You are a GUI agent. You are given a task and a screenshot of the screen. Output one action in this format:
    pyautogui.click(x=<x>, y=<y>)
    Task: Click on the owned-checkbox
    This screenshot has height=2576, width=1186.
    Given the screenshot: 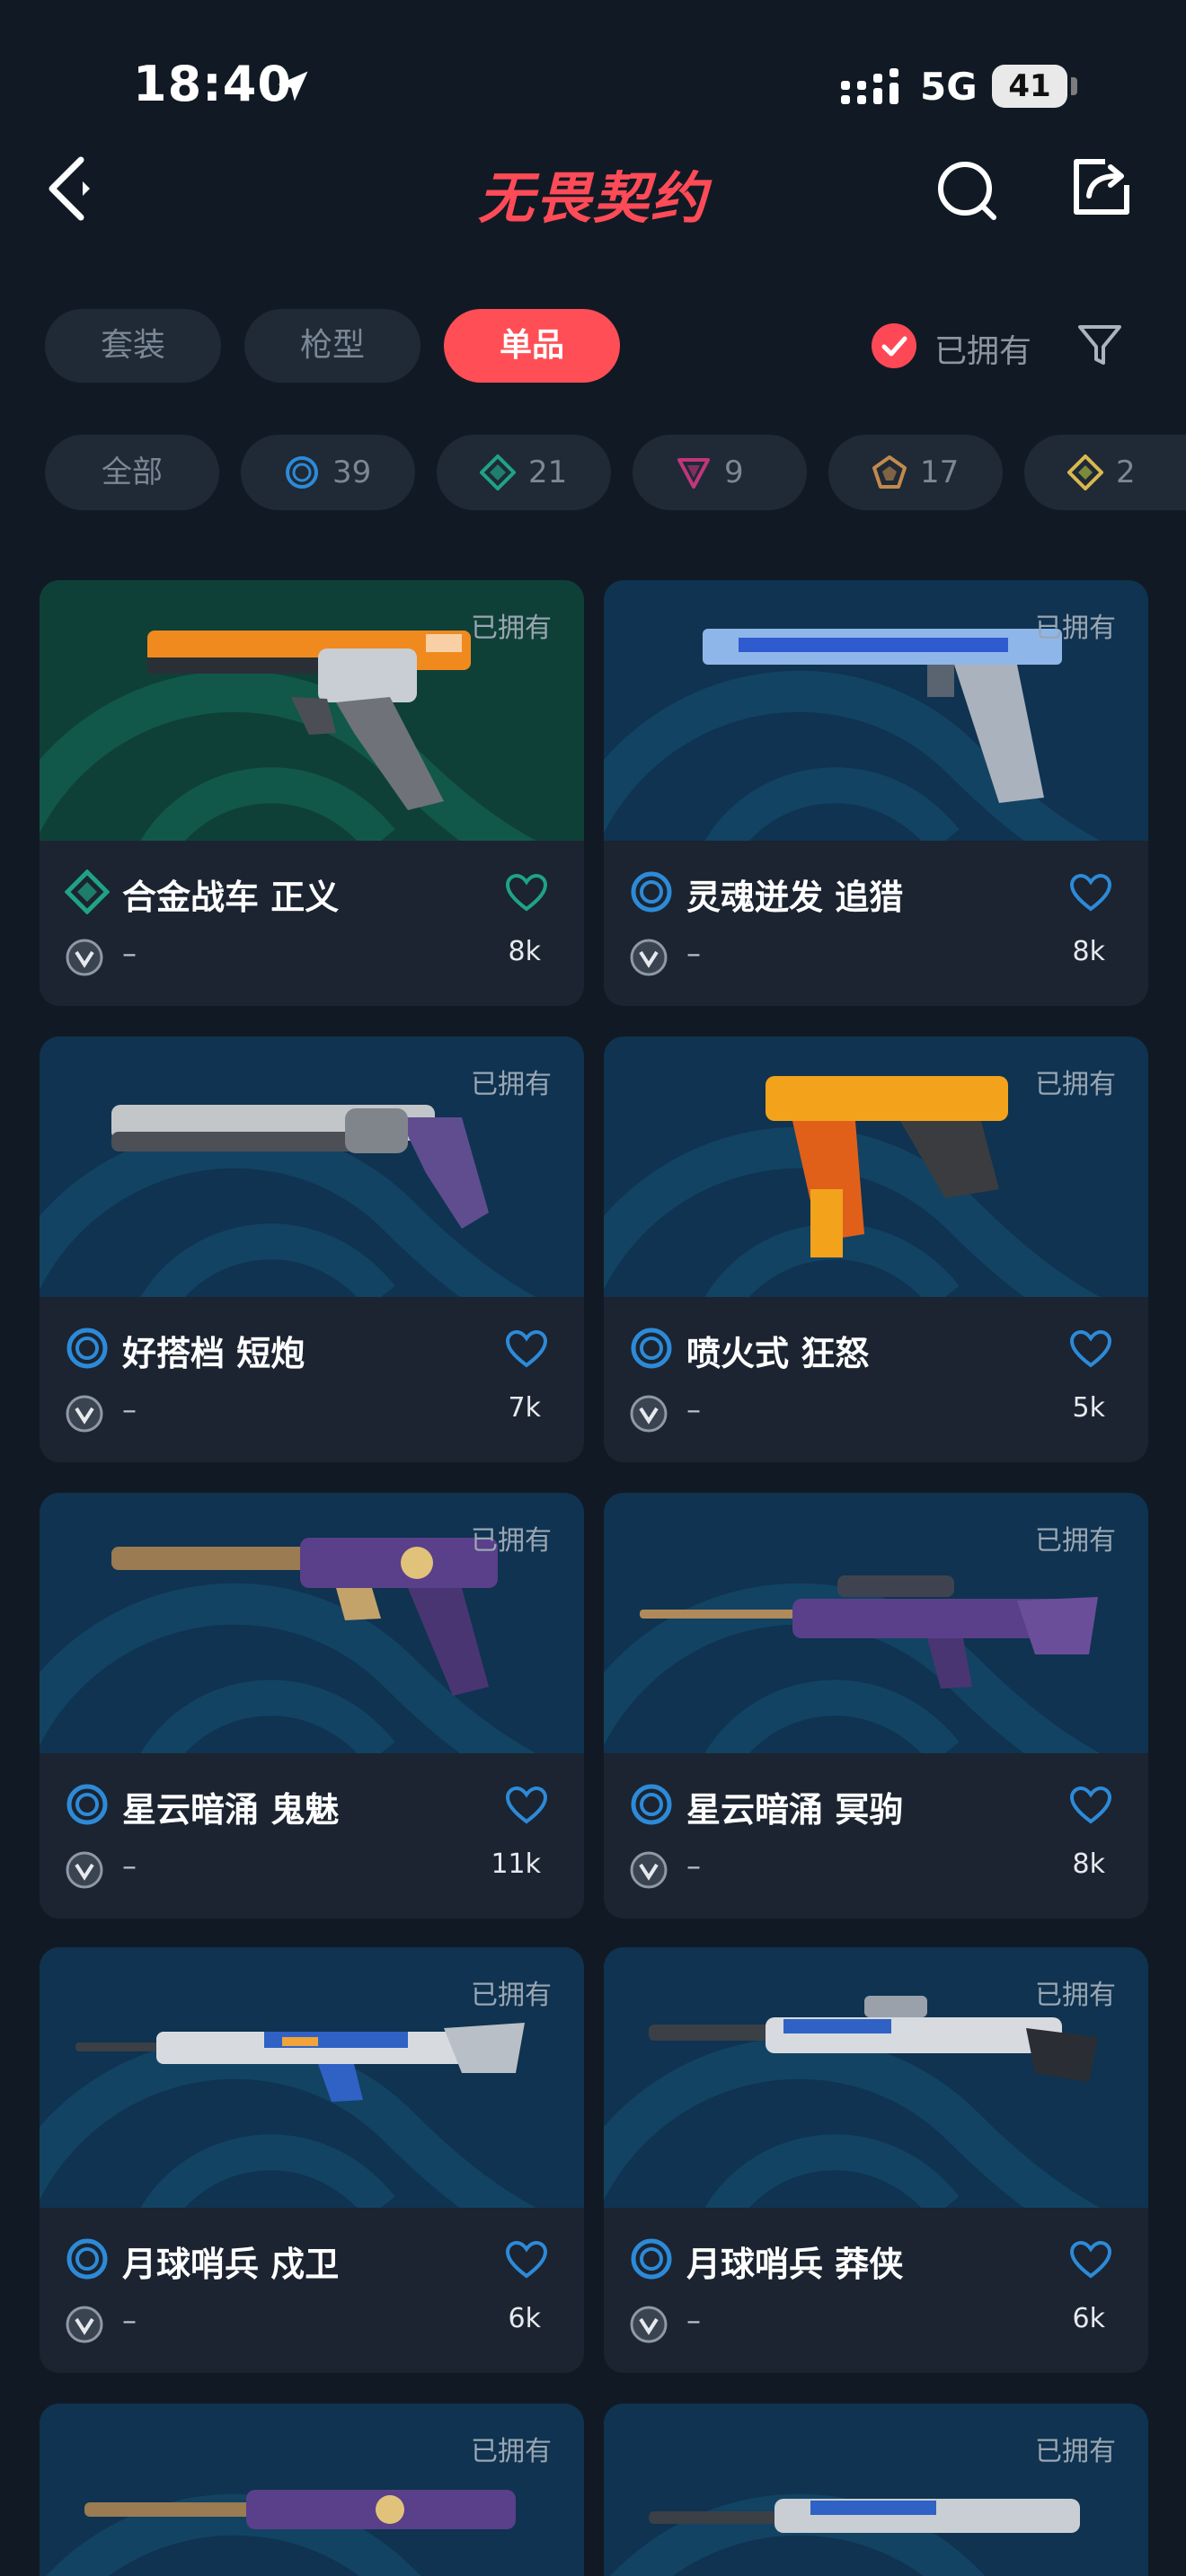 What is the action you would take?
    pyautogui.click(x=894, y=345)
    